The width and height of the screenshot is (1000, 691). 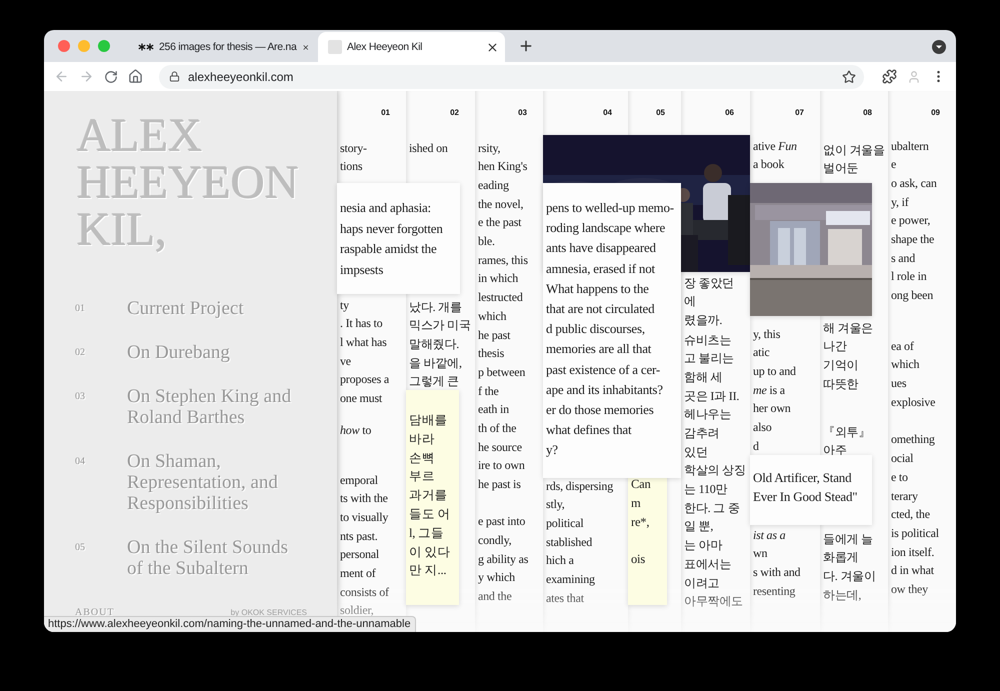 I want to click on text-line: er do those memories, so click(x=599, y=409).